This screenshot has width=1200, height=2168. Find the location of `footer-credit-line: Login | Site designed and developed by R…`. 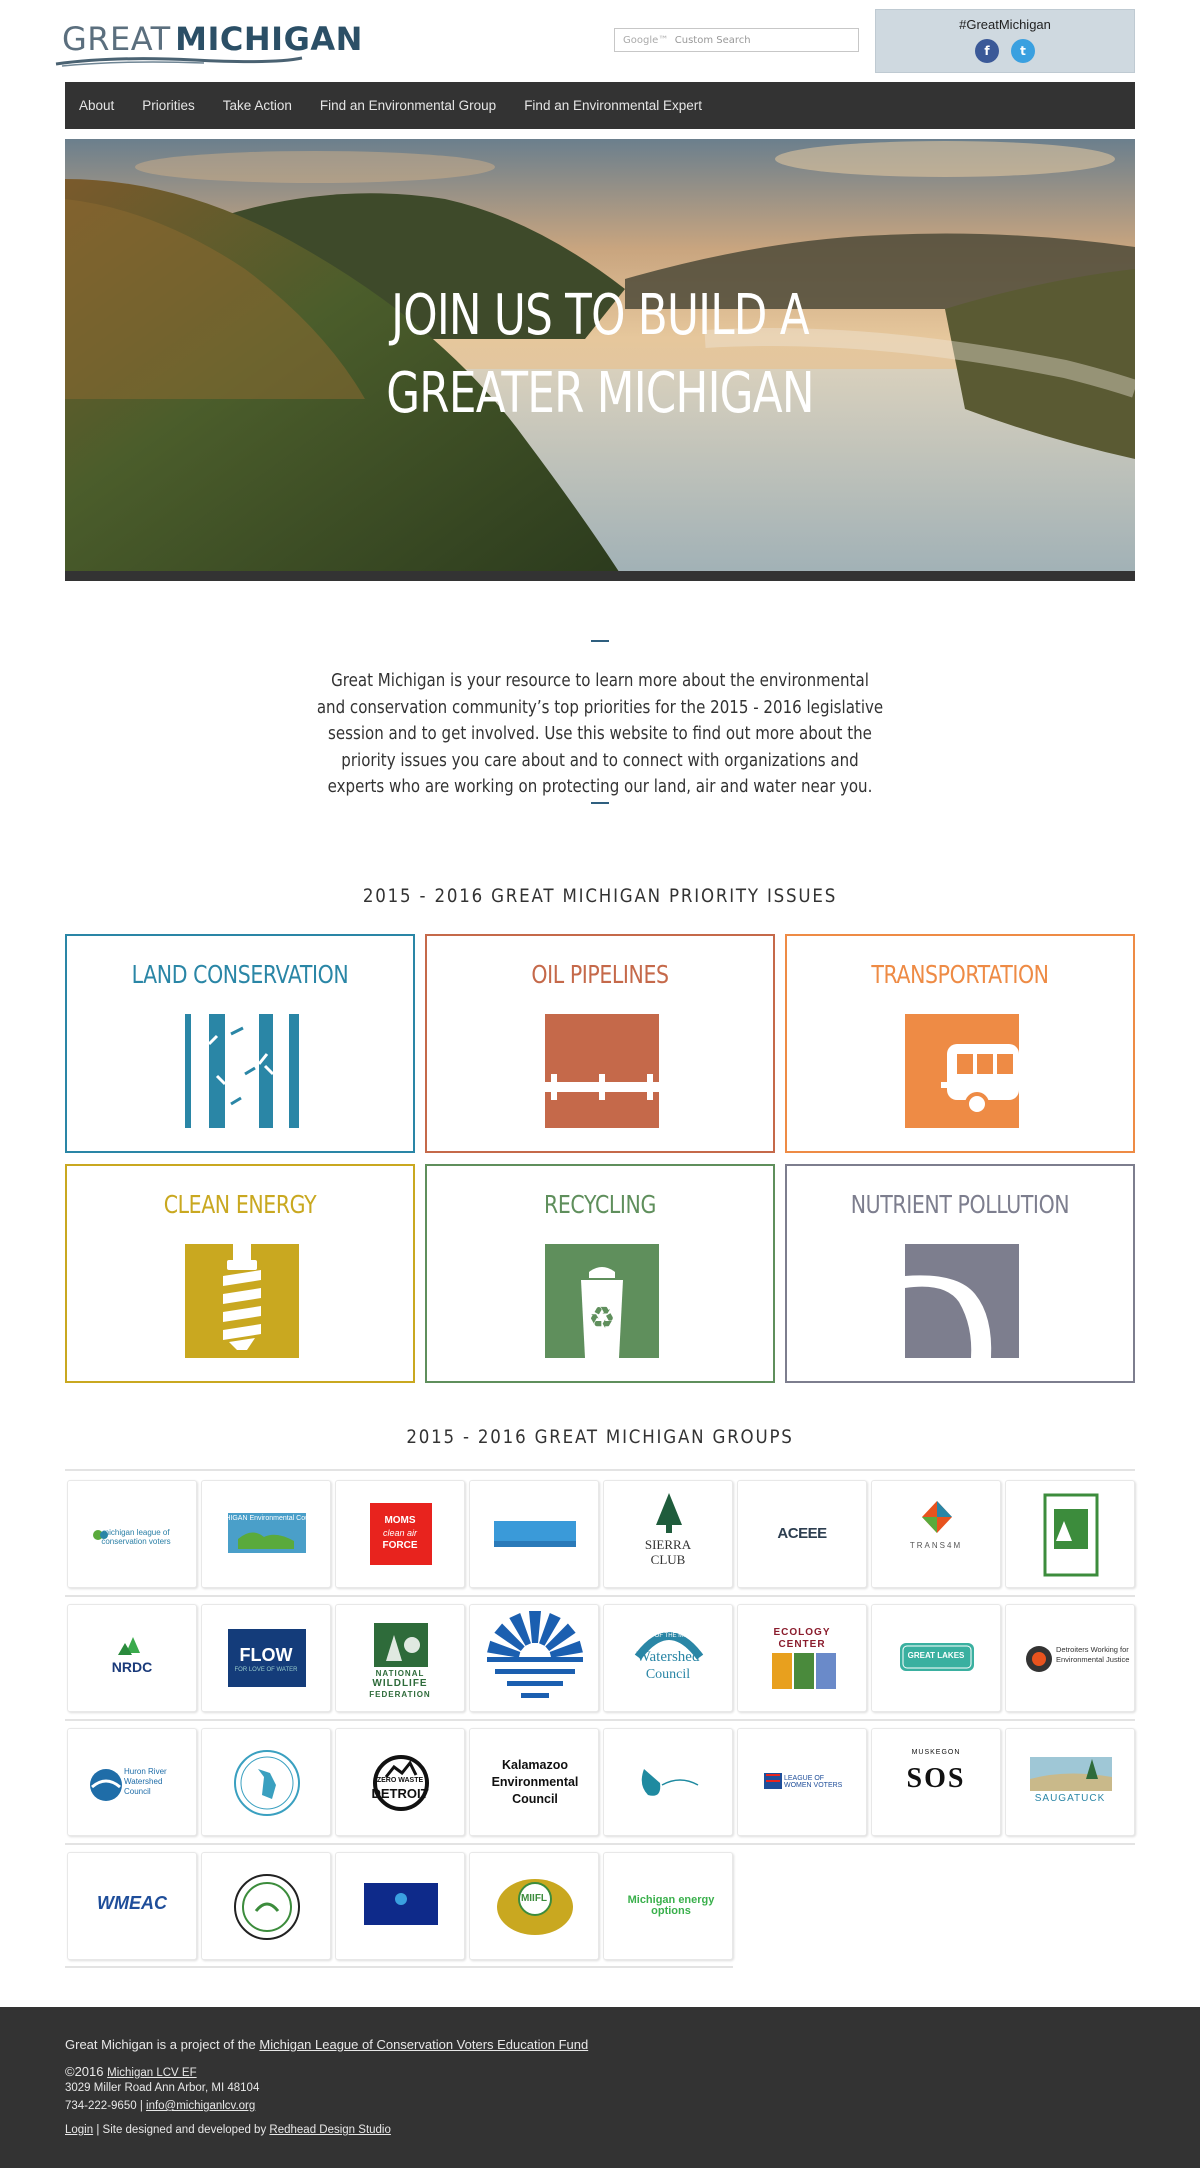

footer-credit-line: Login | Site designed and developed by R… is located at coordinates (228, 2130).